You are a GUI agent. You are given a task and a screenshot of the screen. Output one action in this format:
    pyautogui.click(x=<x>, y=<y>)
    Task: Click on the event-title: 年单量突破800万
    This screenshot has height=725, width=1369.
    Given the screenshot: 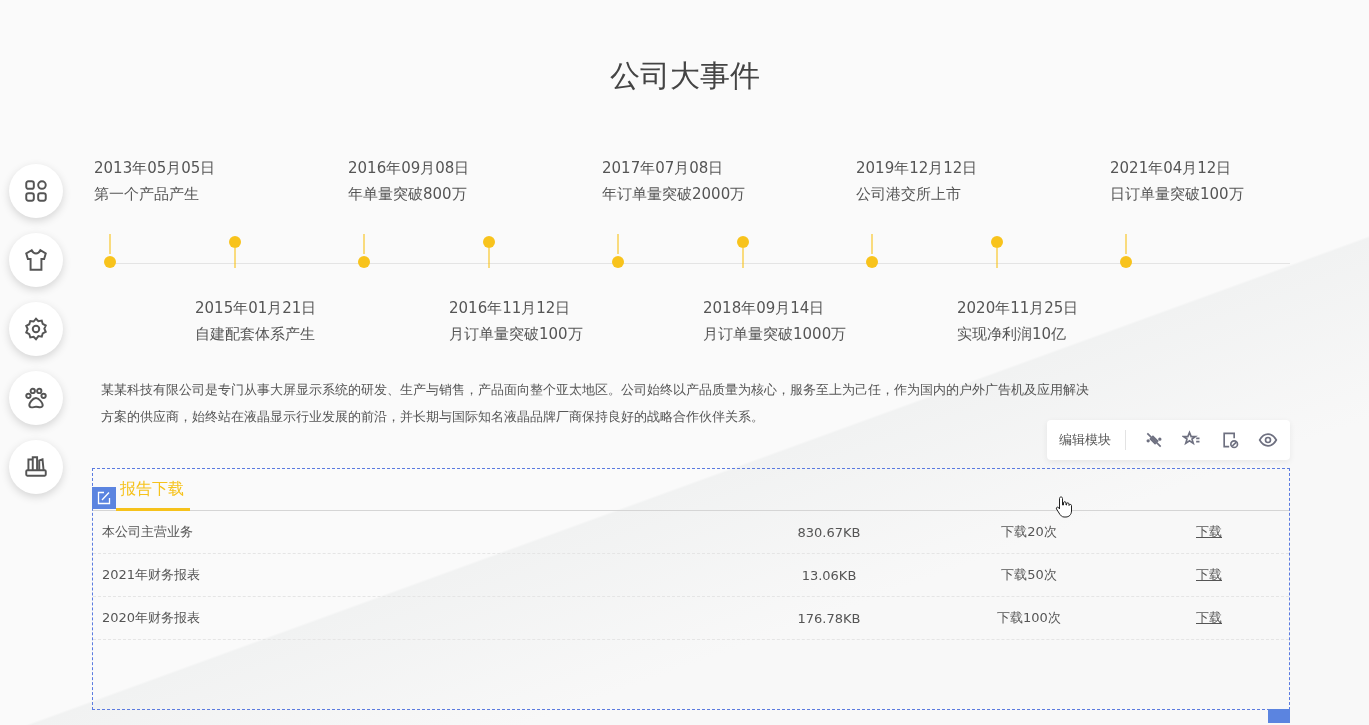 What is the action you would take?
    pyautogui.click(x=408, y=194)
    